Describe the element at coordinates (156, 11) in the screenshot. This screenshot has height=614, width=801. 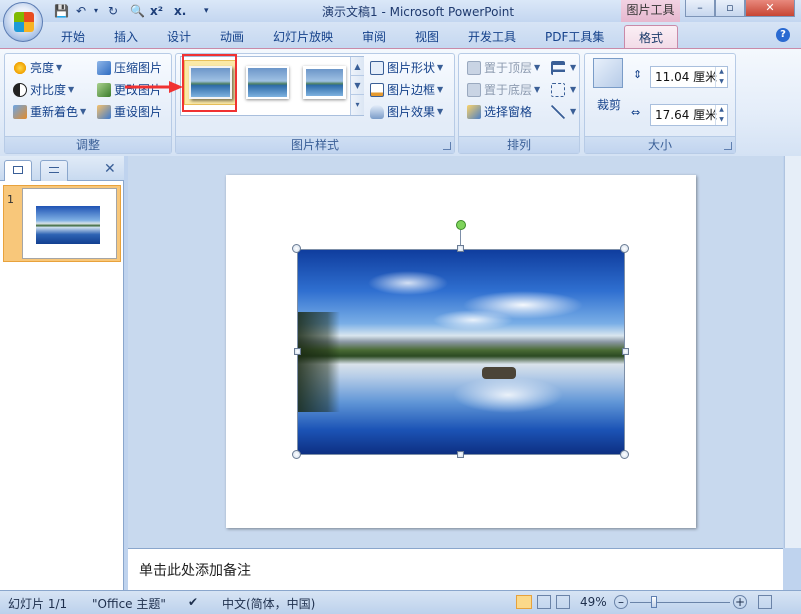
I see `superscript-icon: x²` at that location.